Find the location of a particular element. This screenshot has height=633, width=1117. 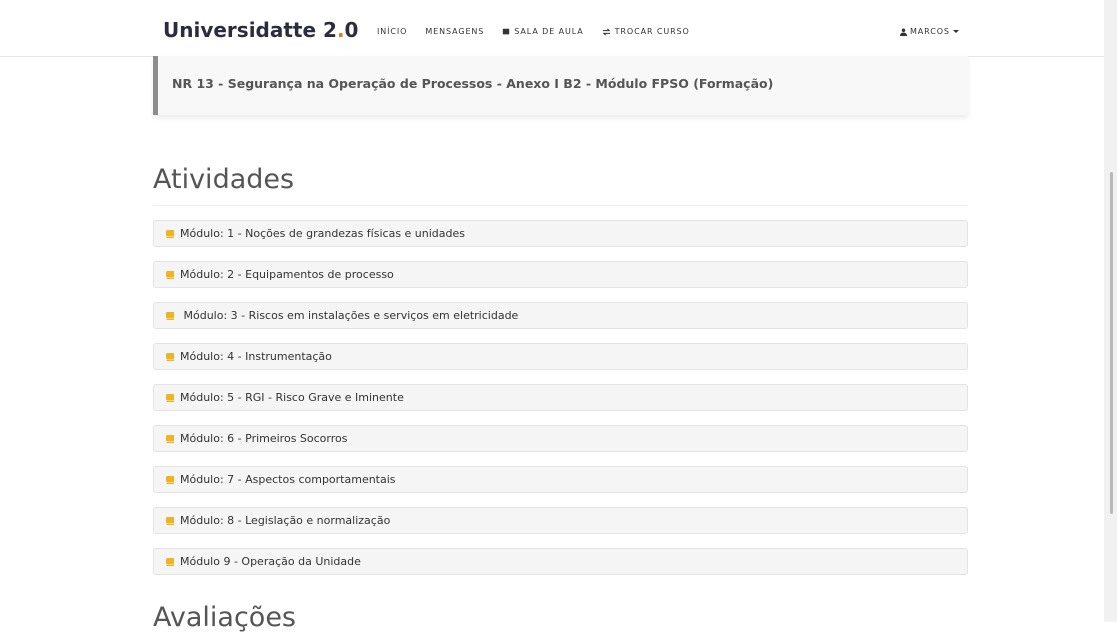

nav-trocar-label: TROCAR CURSO is located at coordinates (652, 31).